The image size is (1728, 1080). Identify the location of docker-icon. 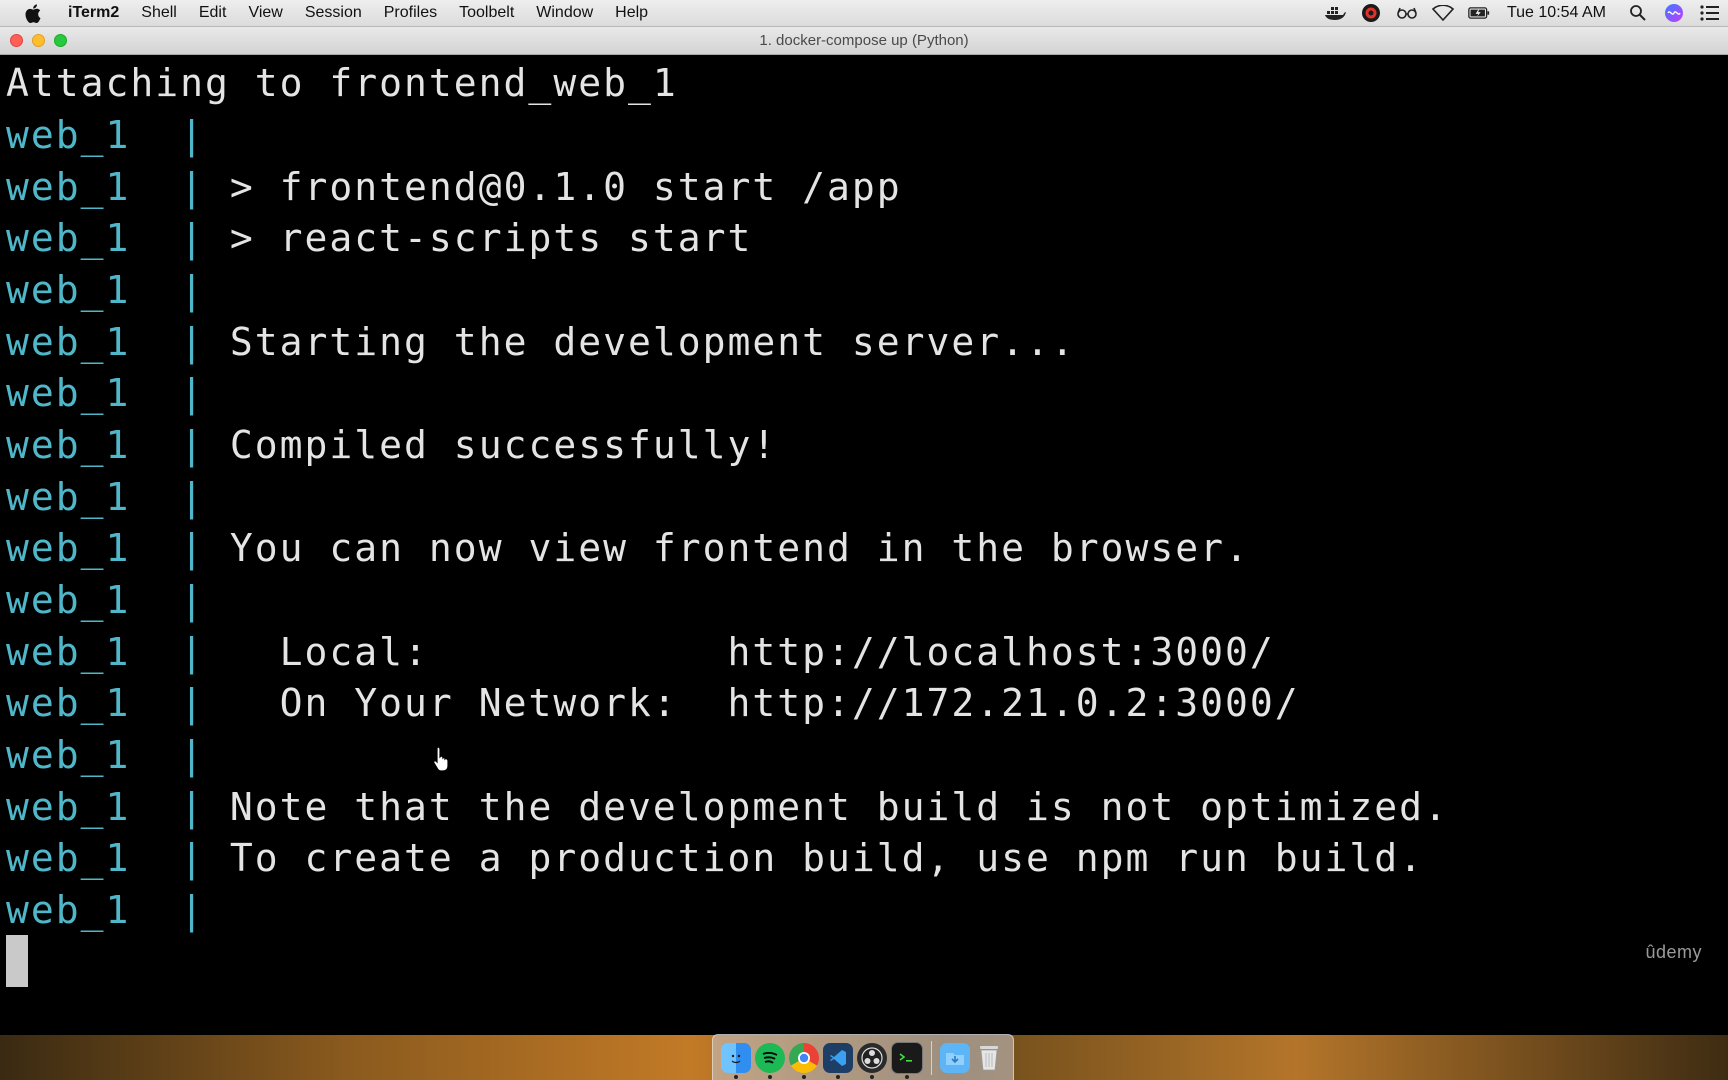
(1335, 13).